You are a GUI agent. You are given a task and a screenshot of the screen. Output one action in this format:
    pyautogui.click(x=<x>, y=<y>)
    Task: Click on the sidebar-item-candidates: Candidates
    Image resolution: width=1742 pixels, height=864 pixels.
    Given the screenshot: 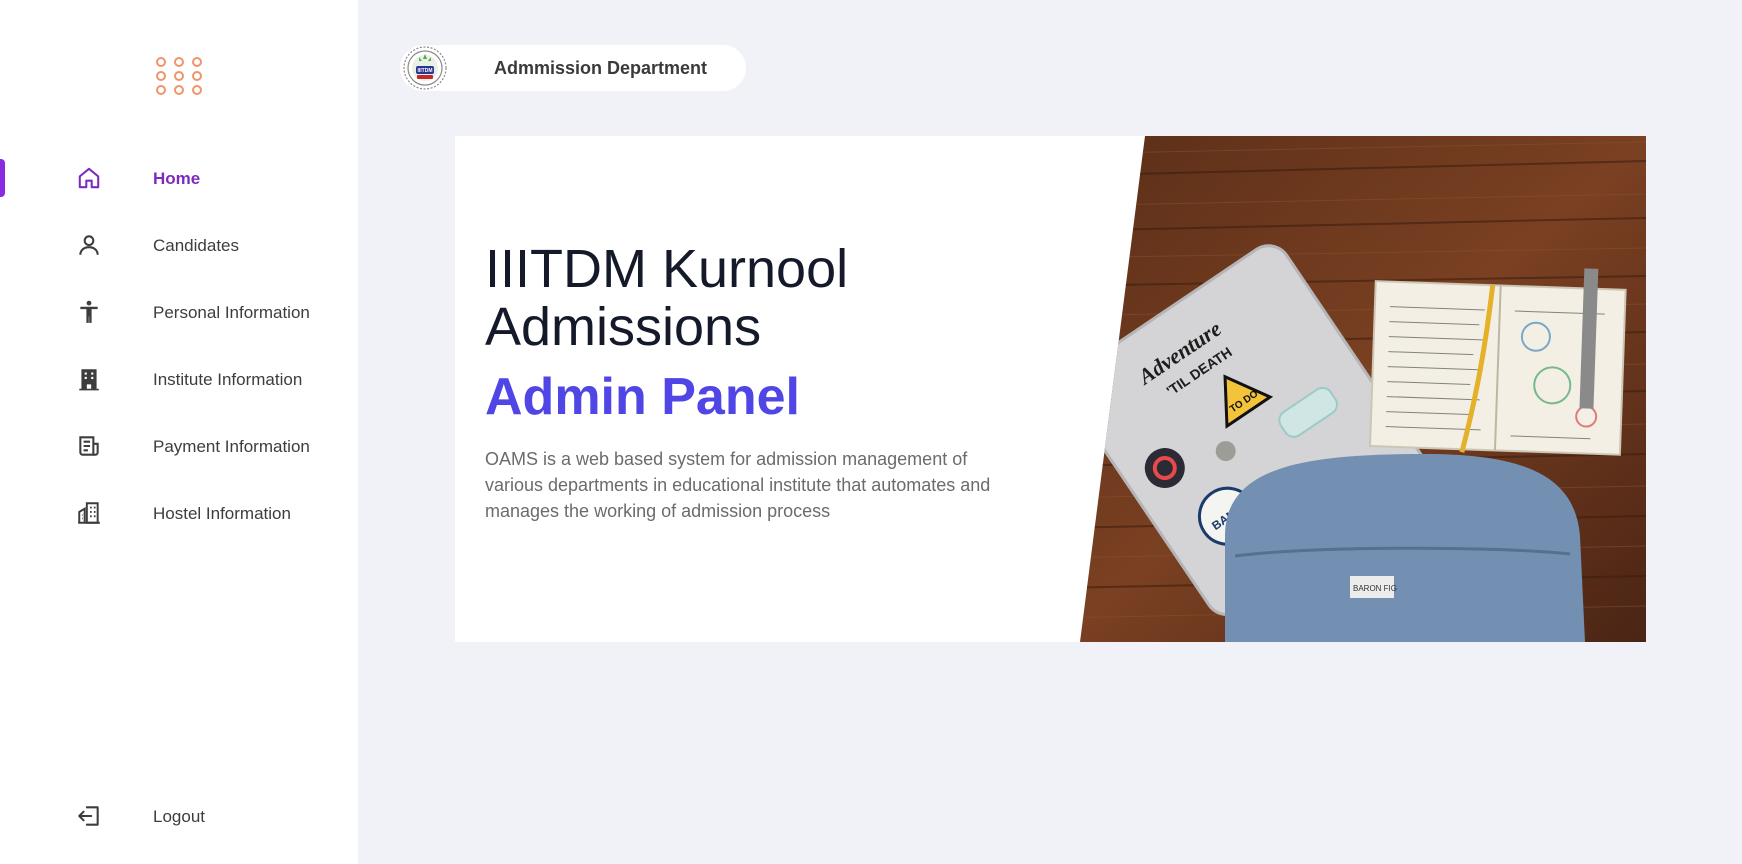 What is the action you would take?
    pyautogui.click(x=179, y=245)
    